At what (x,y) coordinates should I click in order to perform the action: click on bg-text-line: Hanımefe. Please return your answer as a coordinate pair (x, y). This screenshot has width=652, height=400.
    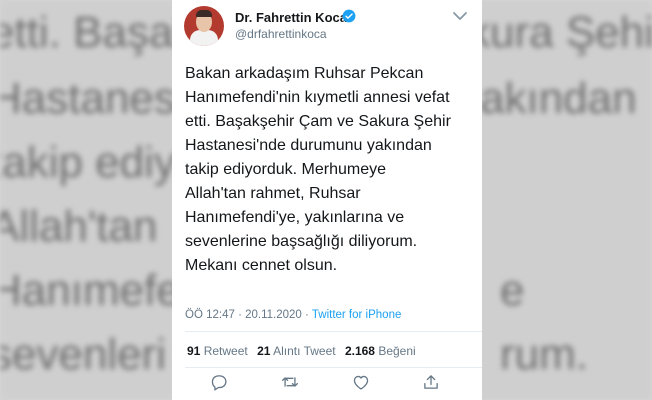
    Looking at the image, I should click on (90, 290).